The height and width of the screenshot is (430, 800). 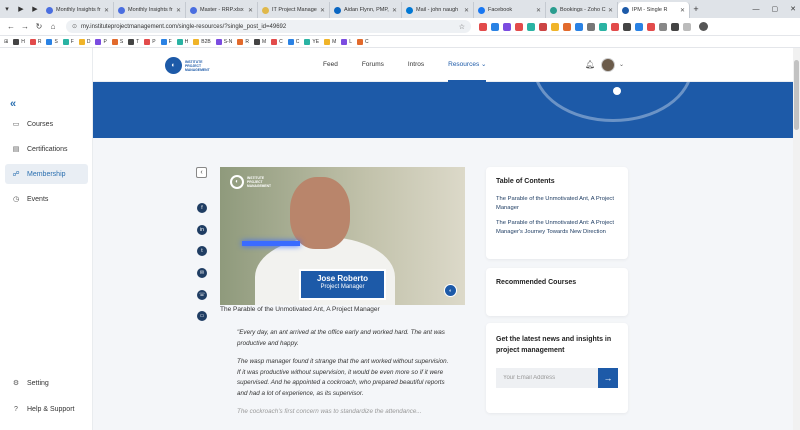 What do you see at coordinates (796, 95) in the screenshot?
I see `scrollbar-thumb` at bounding box center [796, 95].